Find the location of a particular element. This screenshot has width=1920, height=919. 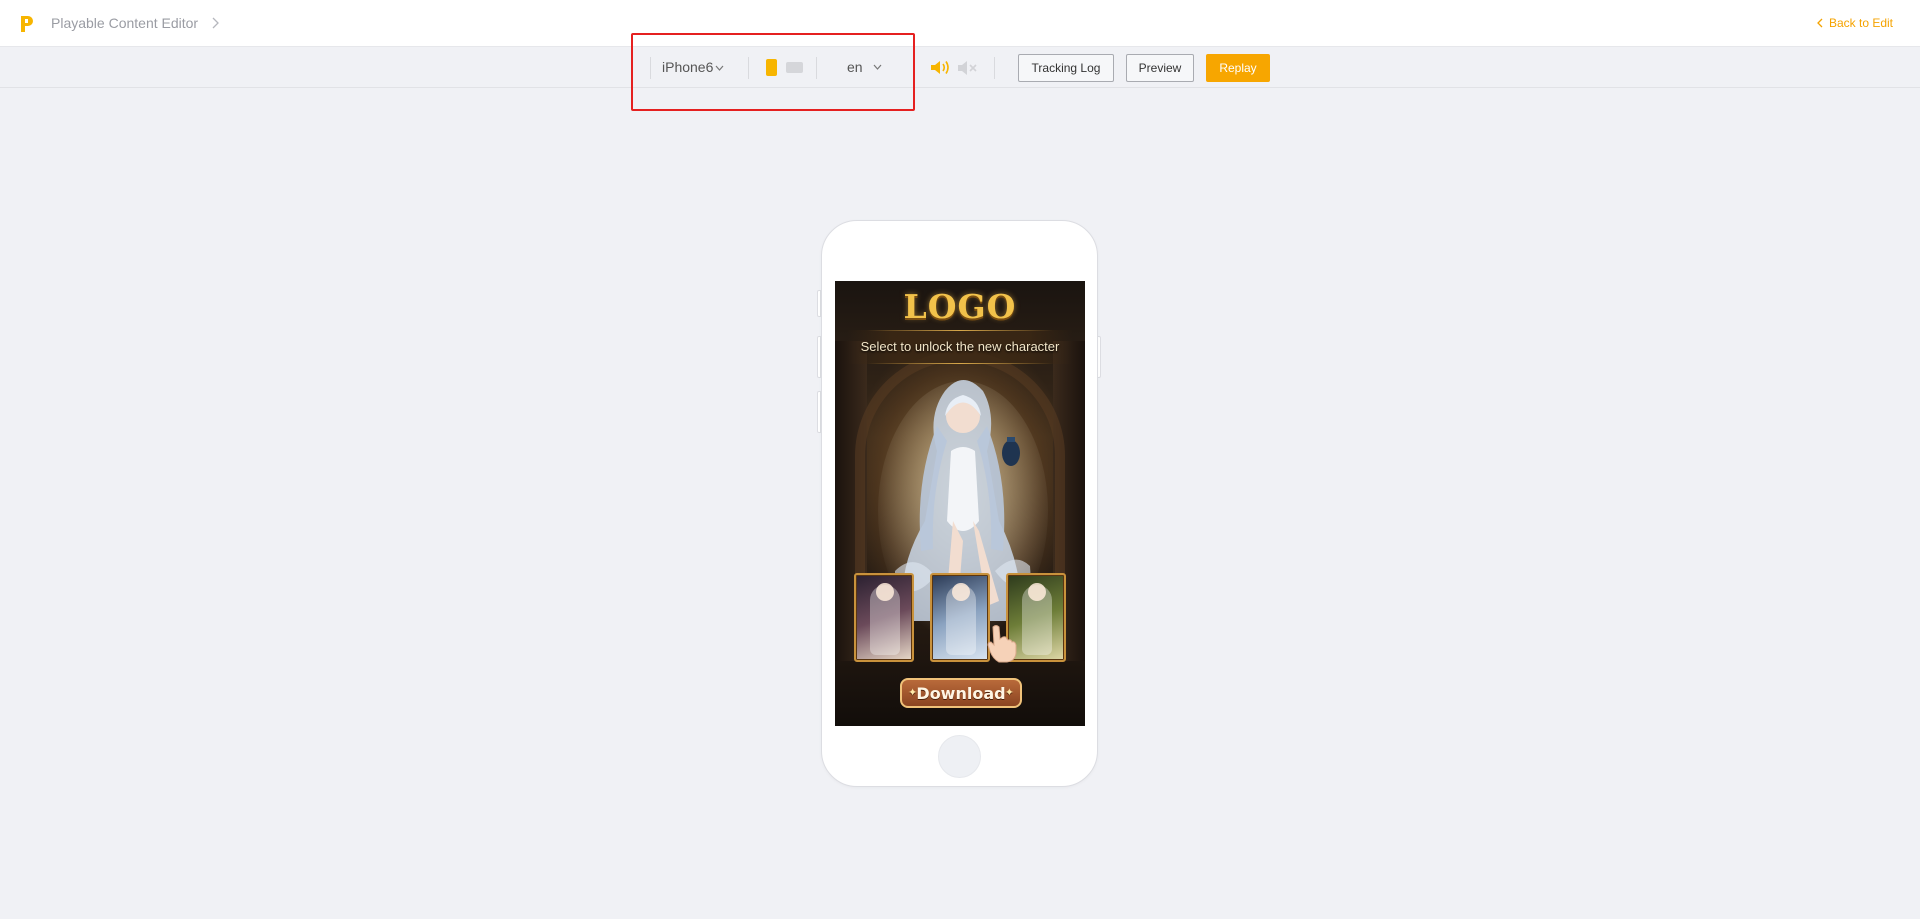

character-card is located at coordinates (884, 617).